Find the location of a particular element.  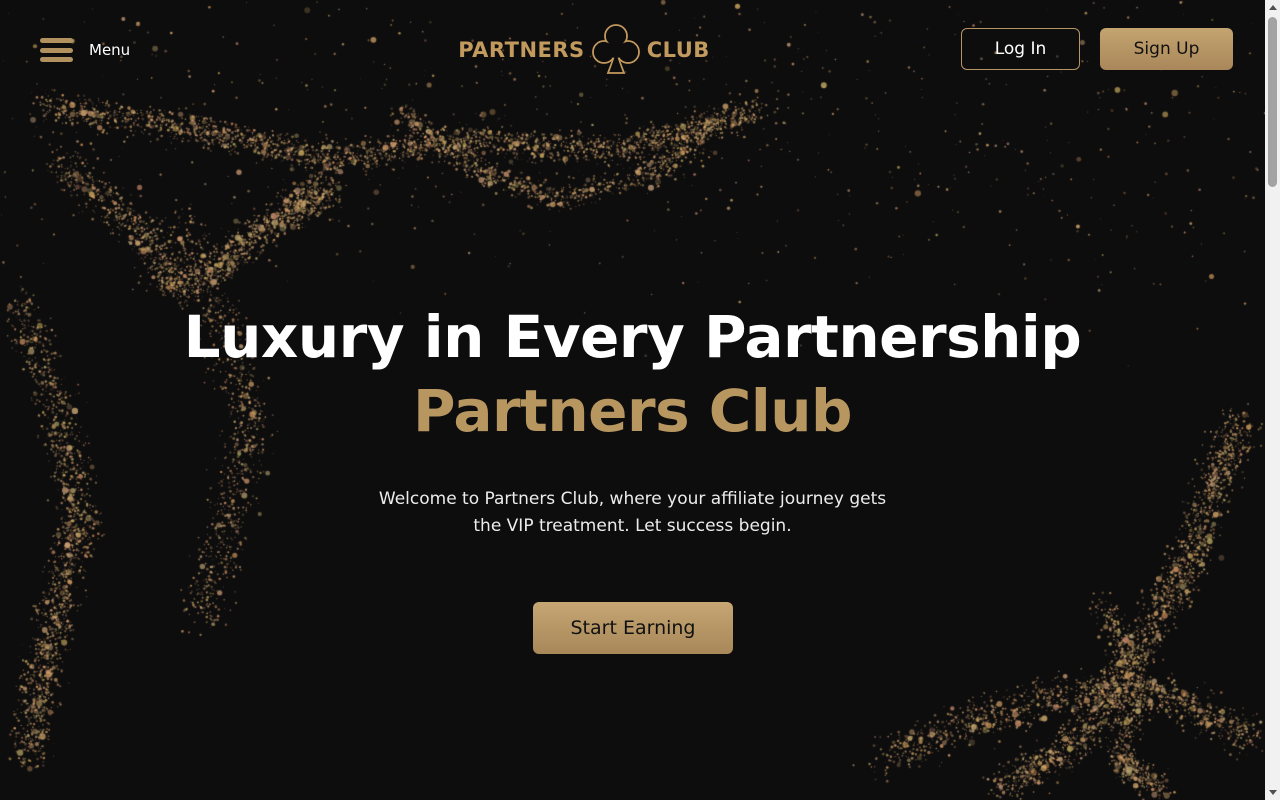

site-logo: PARTNERS CLUB is located at coordinates (584, 50).